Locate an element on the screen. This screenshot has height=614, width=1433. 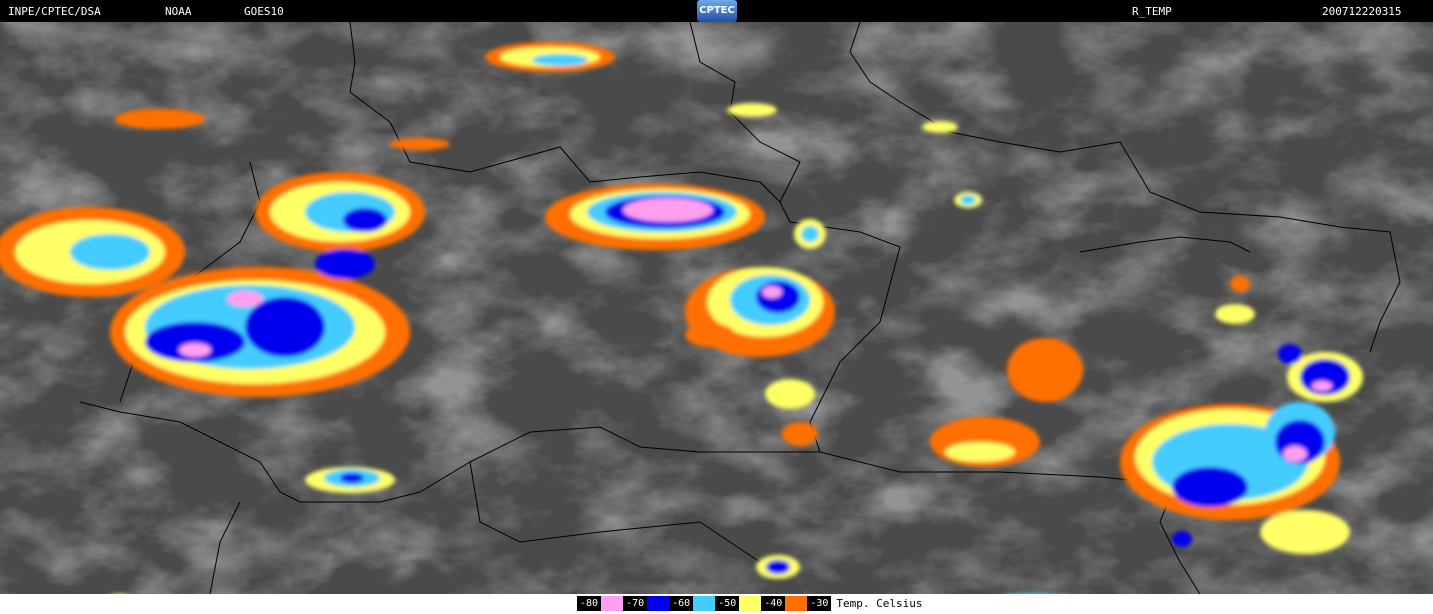
legend-label: -30 is located at coordinates (819, 603).